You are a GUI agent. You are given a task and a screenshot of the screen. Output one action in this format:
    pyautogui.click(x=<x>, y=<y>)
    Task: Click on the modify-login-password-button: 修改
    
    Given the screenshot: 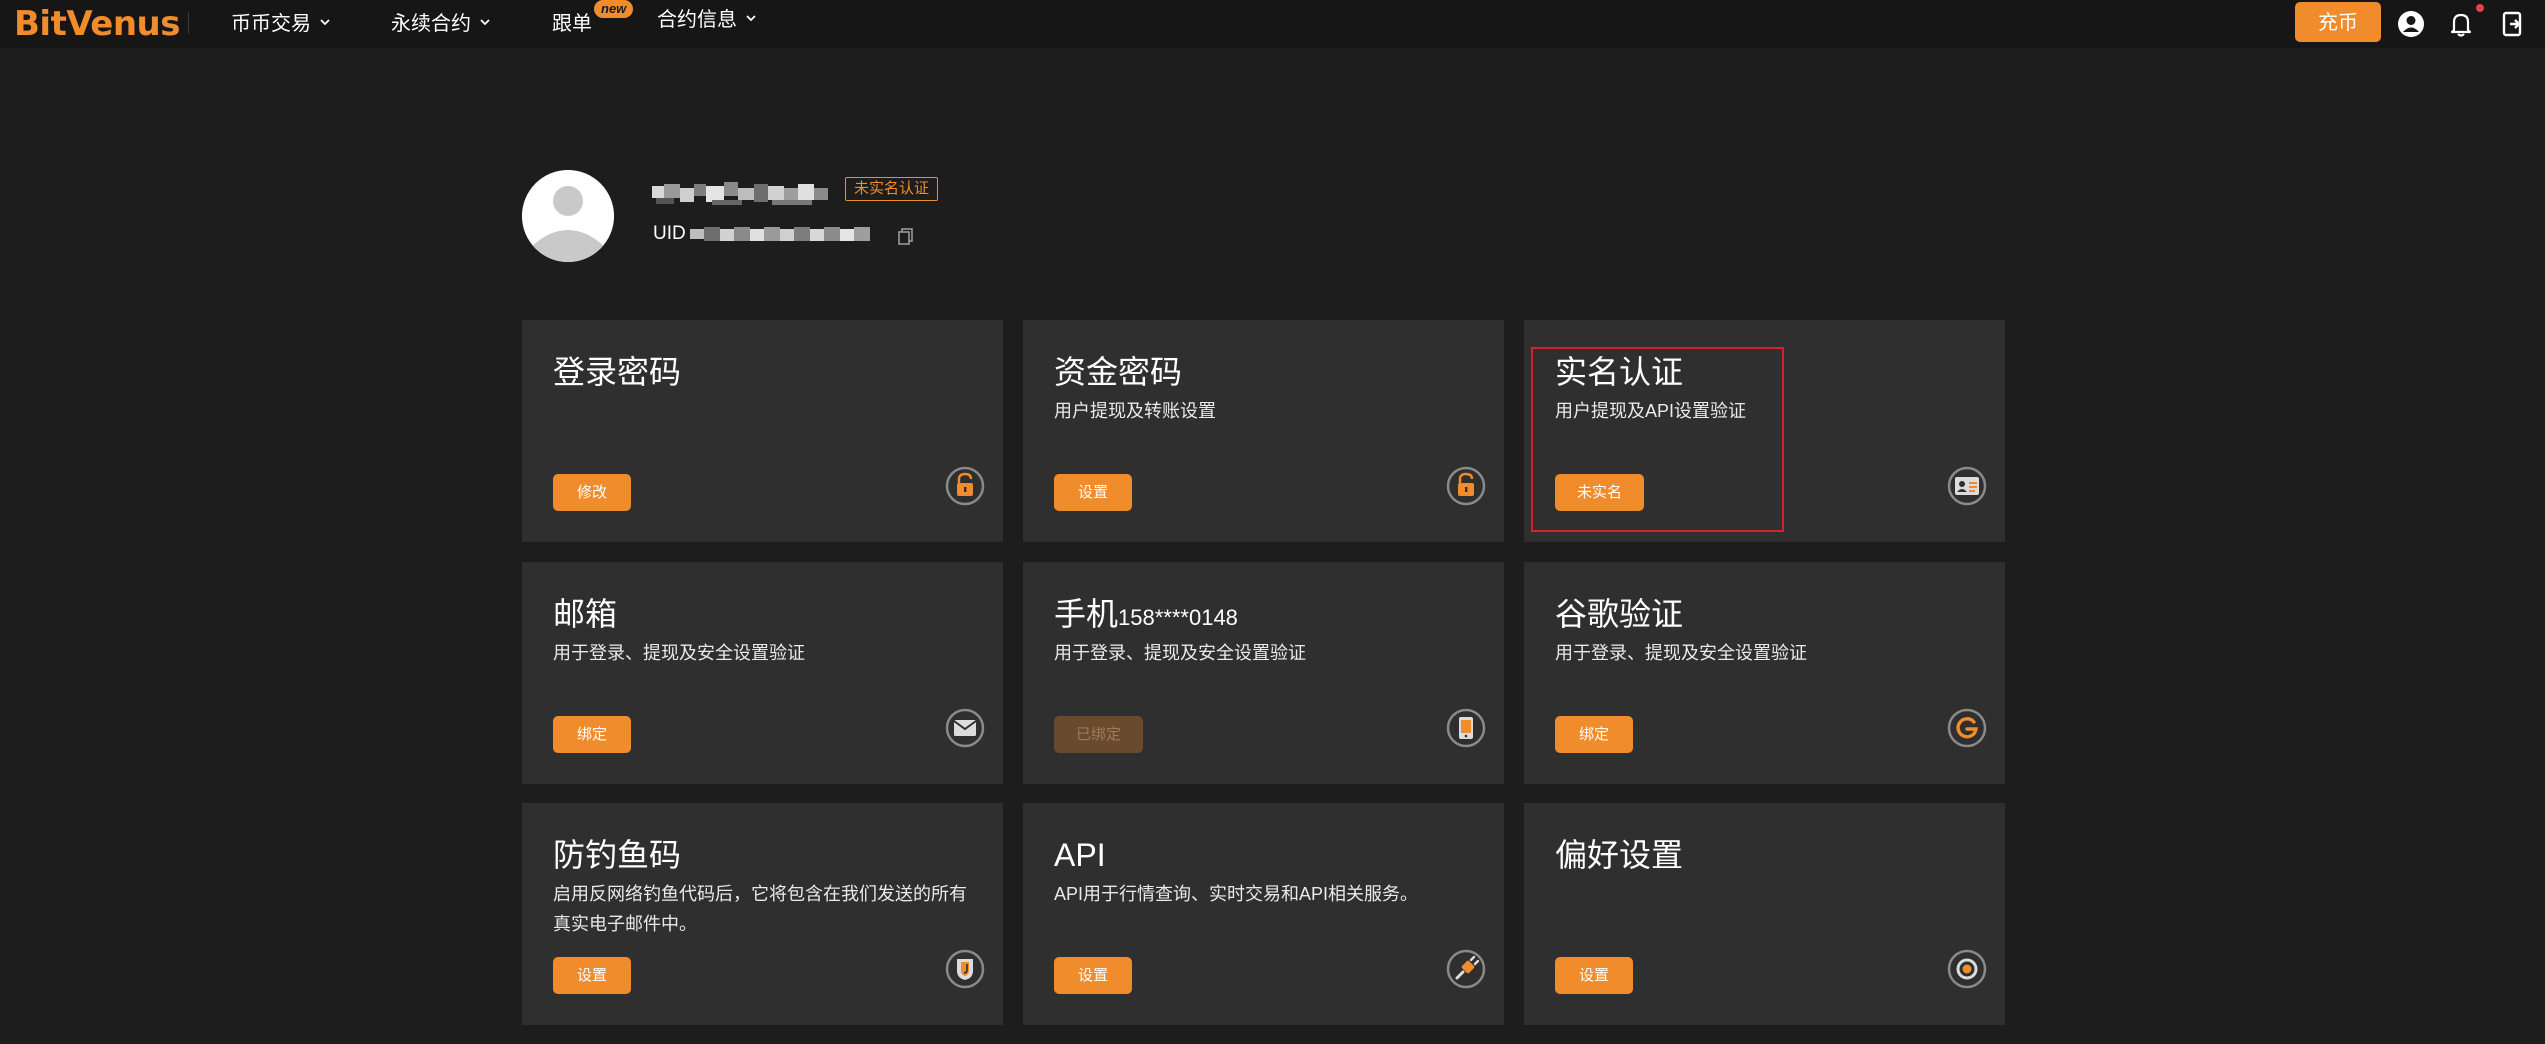 What is the action you would take?
    pyautogui.click(x=592, y=492)
    